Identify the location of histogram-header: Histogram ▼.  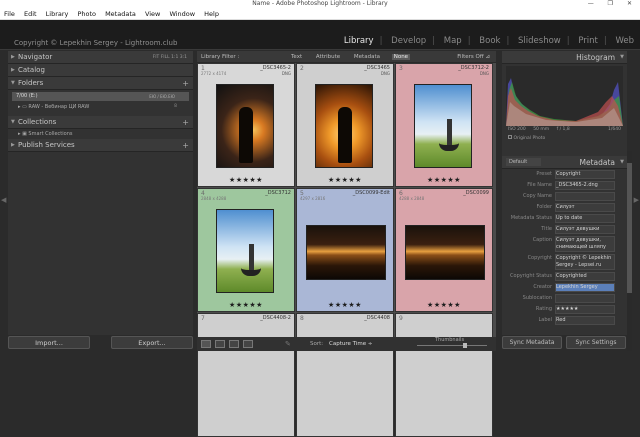
(564, 57).